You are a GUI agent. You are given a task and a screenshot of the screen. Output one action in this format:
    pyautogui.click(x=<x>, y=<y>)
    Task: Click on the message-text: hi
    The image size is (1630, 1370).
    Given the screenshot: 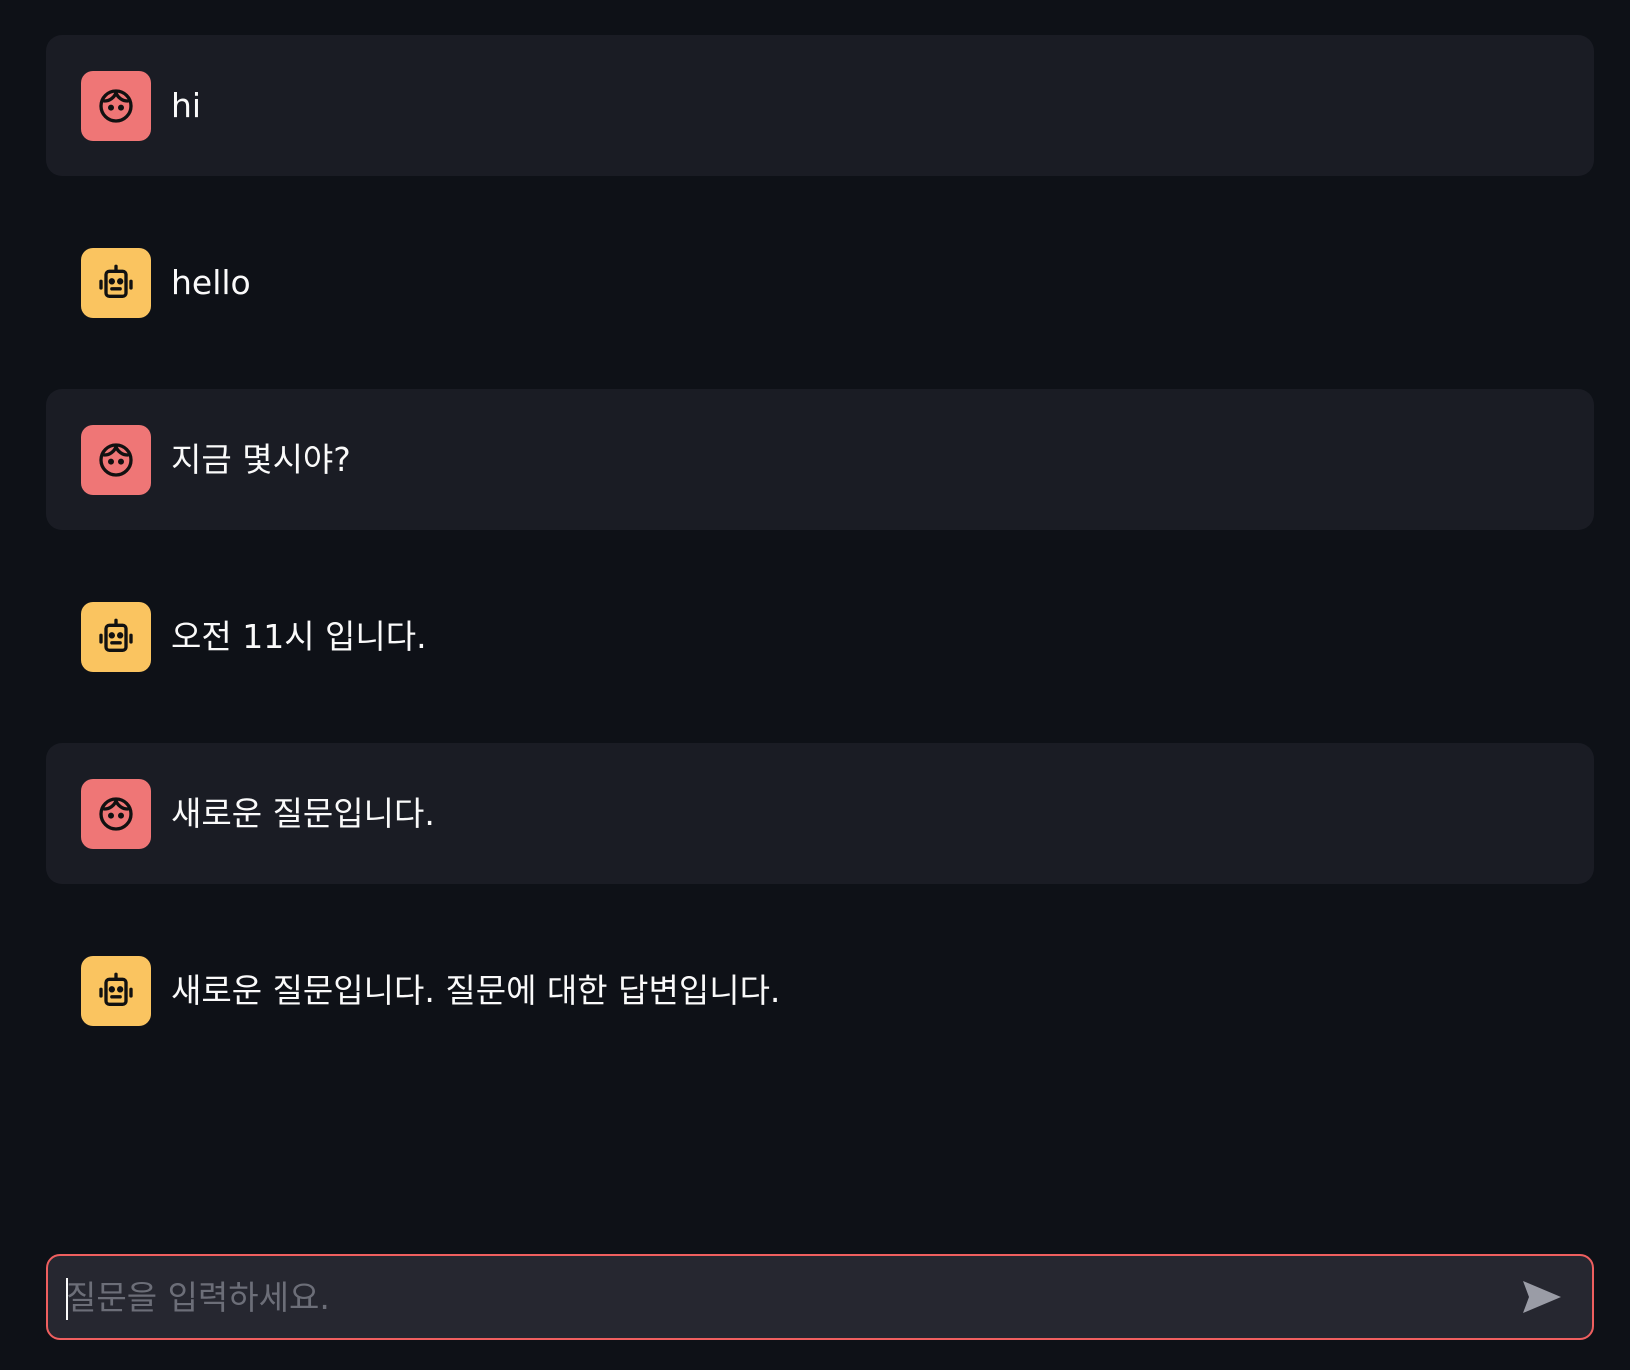 What is the action you would take?
    pyautogui.click(x=186, y=105)
    